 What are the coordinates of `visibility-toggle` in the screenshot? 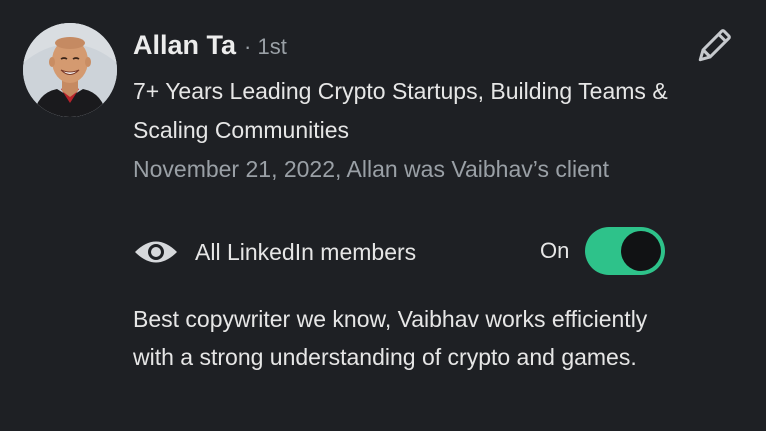 It's located at (625, 251).